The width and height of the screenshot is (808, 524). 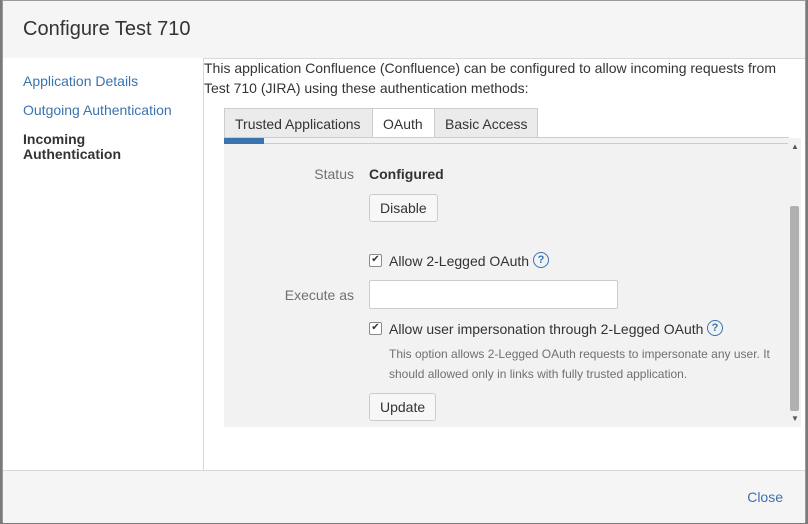 I want to click on sidebar-item-application-details: Application Details, so click(x=80, y=81).